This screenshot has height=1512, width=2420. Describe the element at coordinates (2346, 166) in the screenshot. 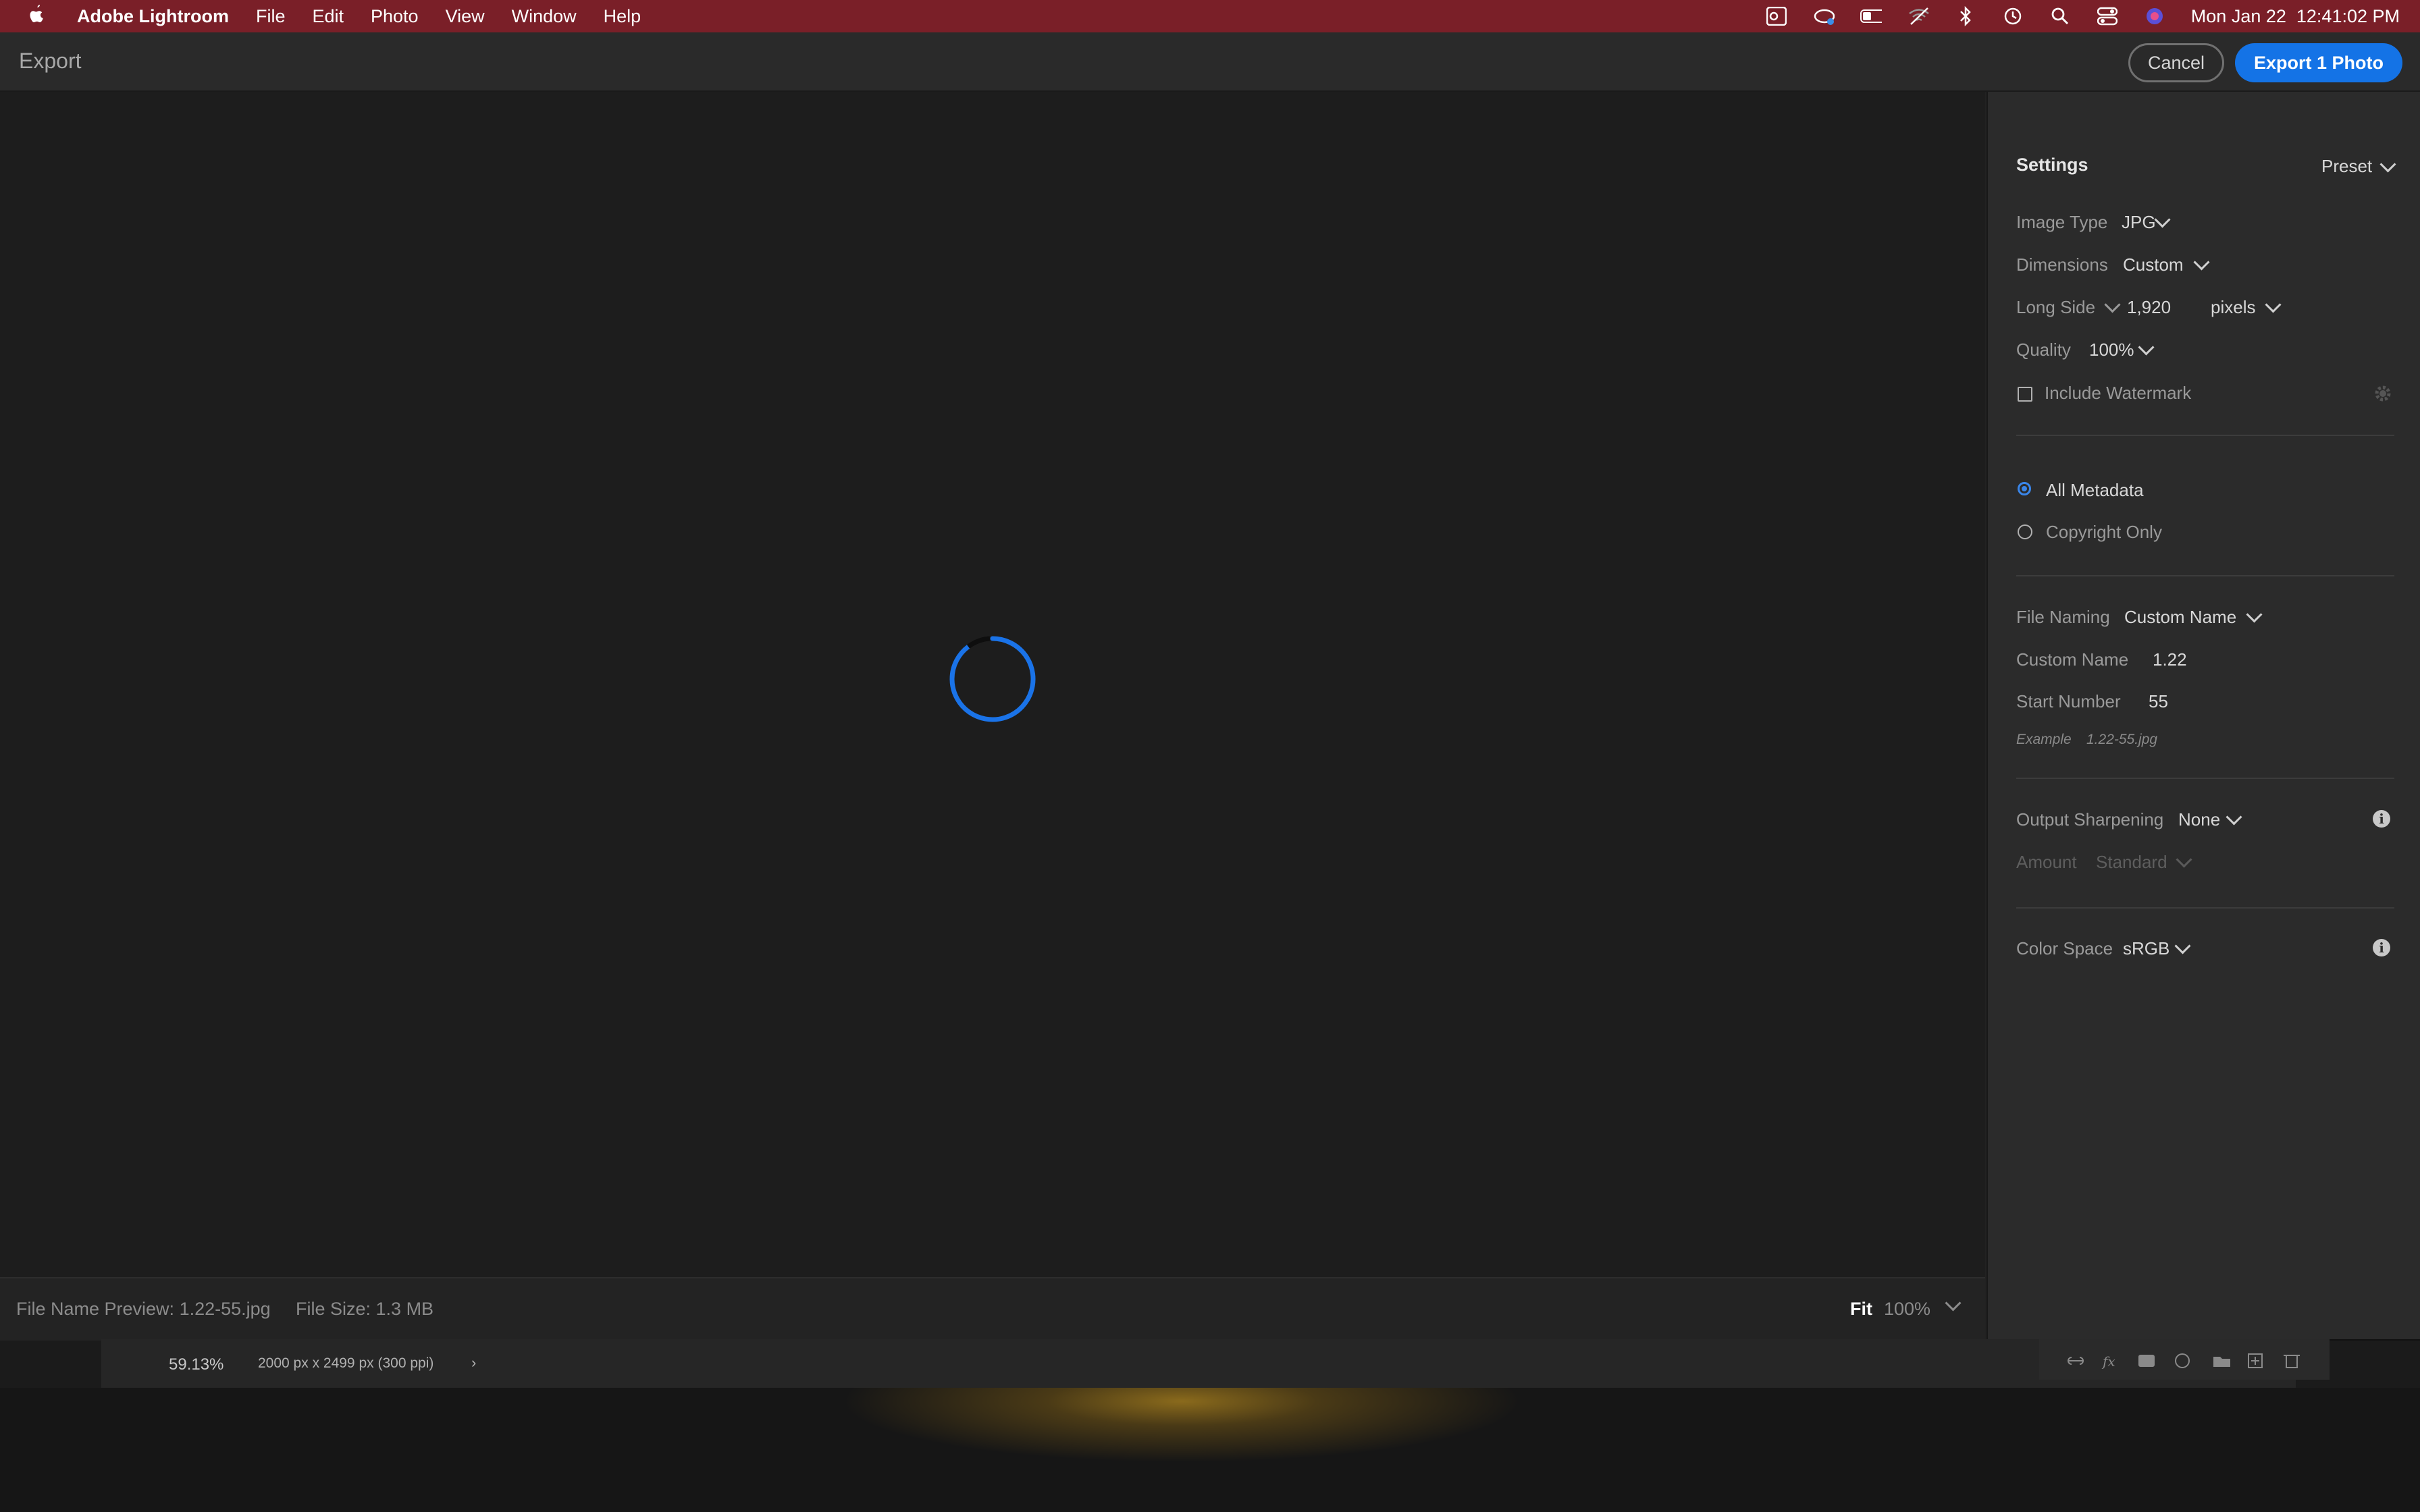

I see `preset-dropdown: Preset` at that location.